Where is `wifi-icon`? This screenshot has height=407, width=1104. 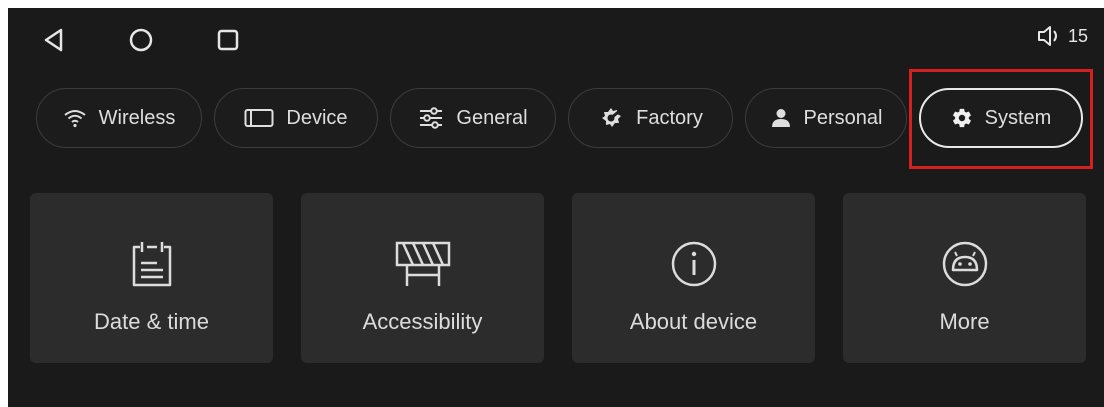
wifi-icon is located at coordinates (75, 118).